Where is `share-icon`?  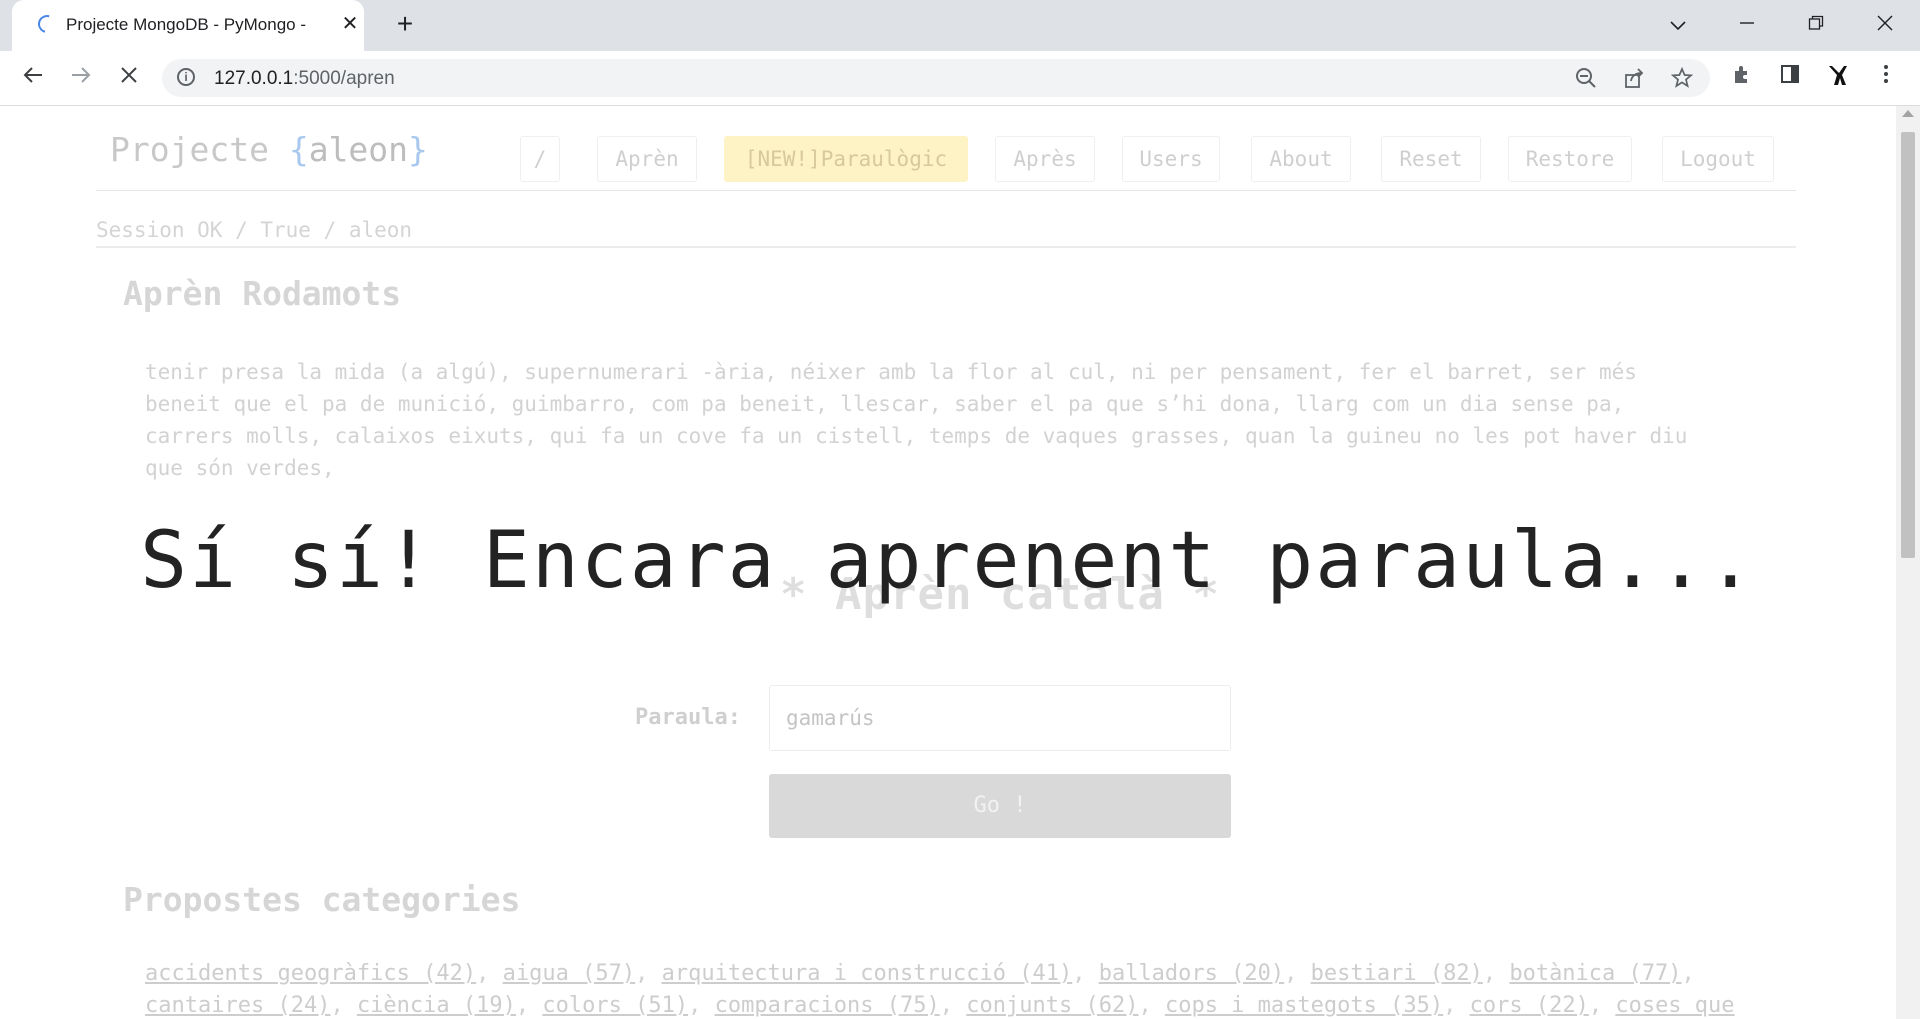
share-icon is located at coordinates (1634, 79).